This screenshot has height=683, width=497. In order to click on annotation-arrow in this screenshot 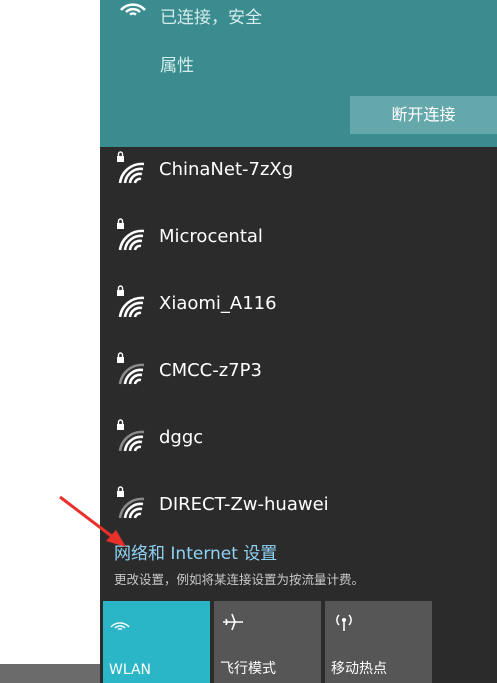, I will do `click(92, 521)`.